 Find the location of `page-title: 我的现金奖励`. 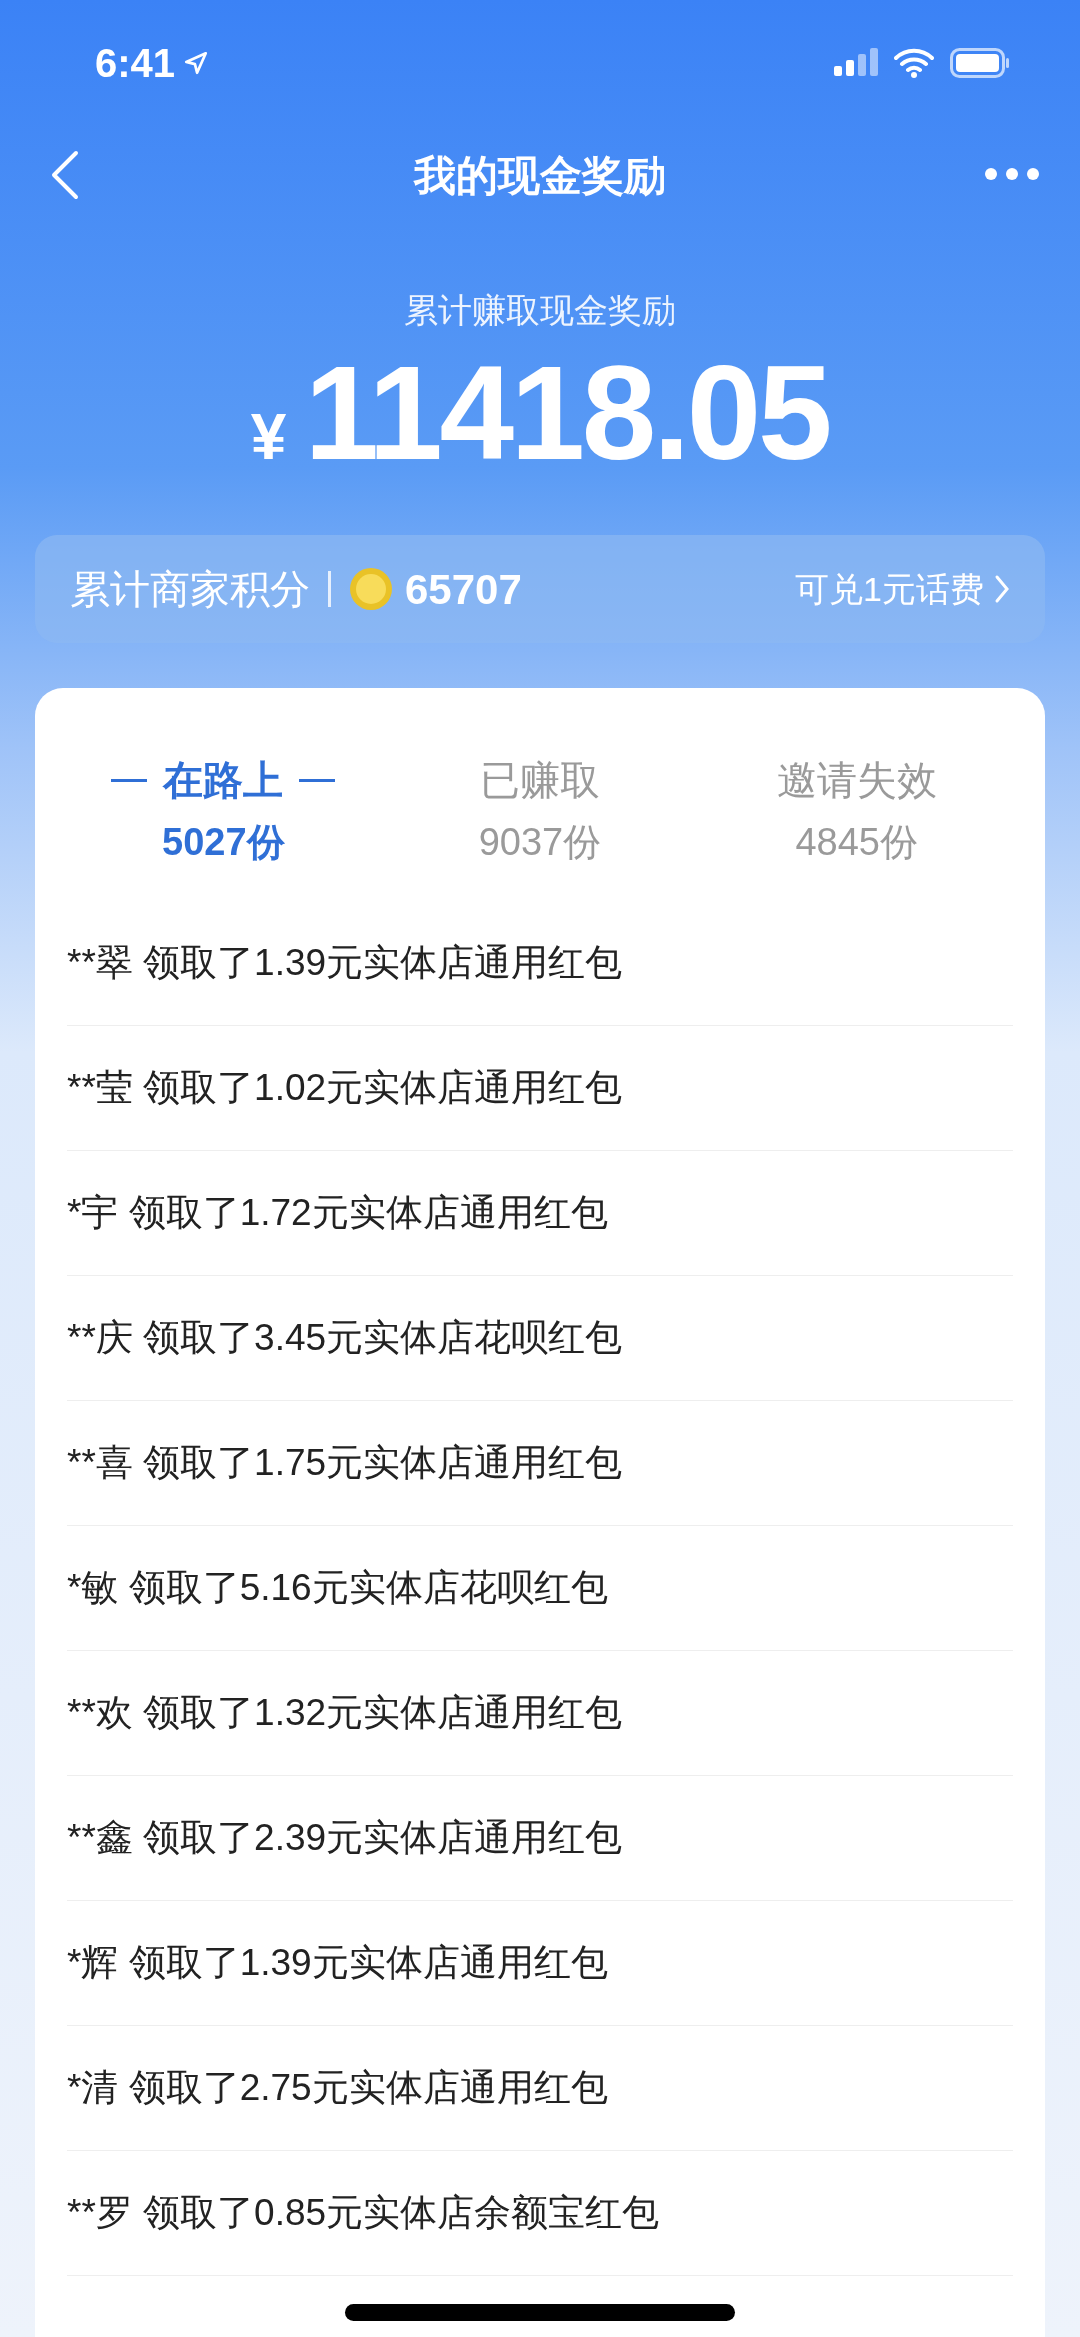

page-title: 我的现金奖励 is located at coordinates (540, 175).